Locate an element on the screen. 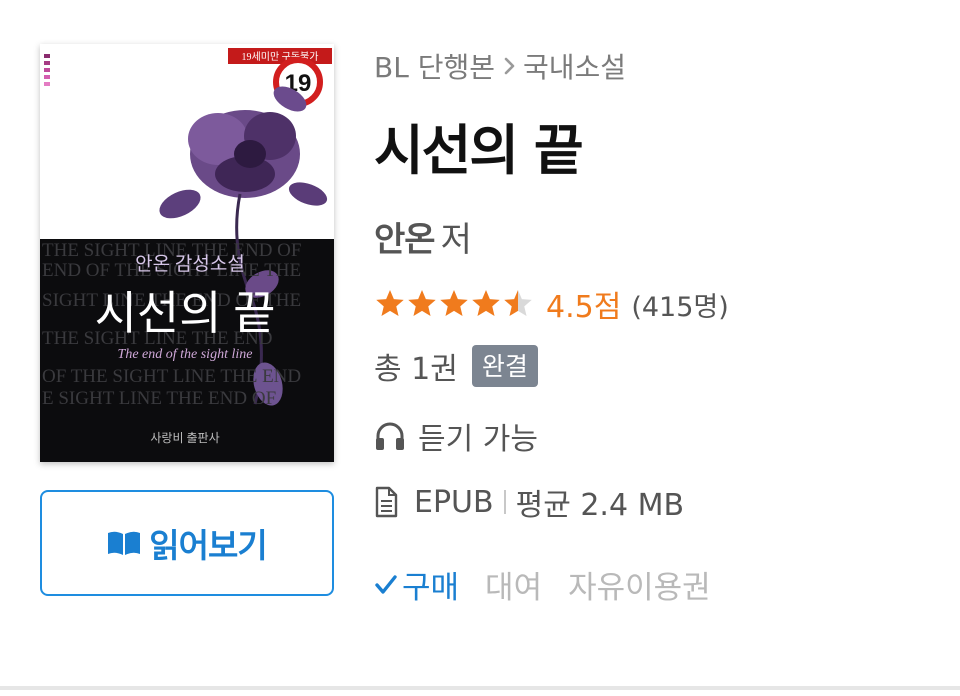  cover-subtitle: 안온 감성소설 is located at coordinates (190, 264).